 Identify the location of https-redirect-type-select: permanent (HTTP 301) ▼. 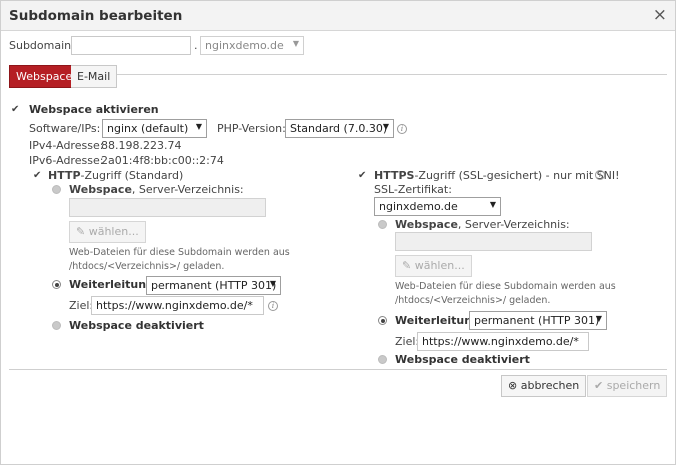
(538, 320).